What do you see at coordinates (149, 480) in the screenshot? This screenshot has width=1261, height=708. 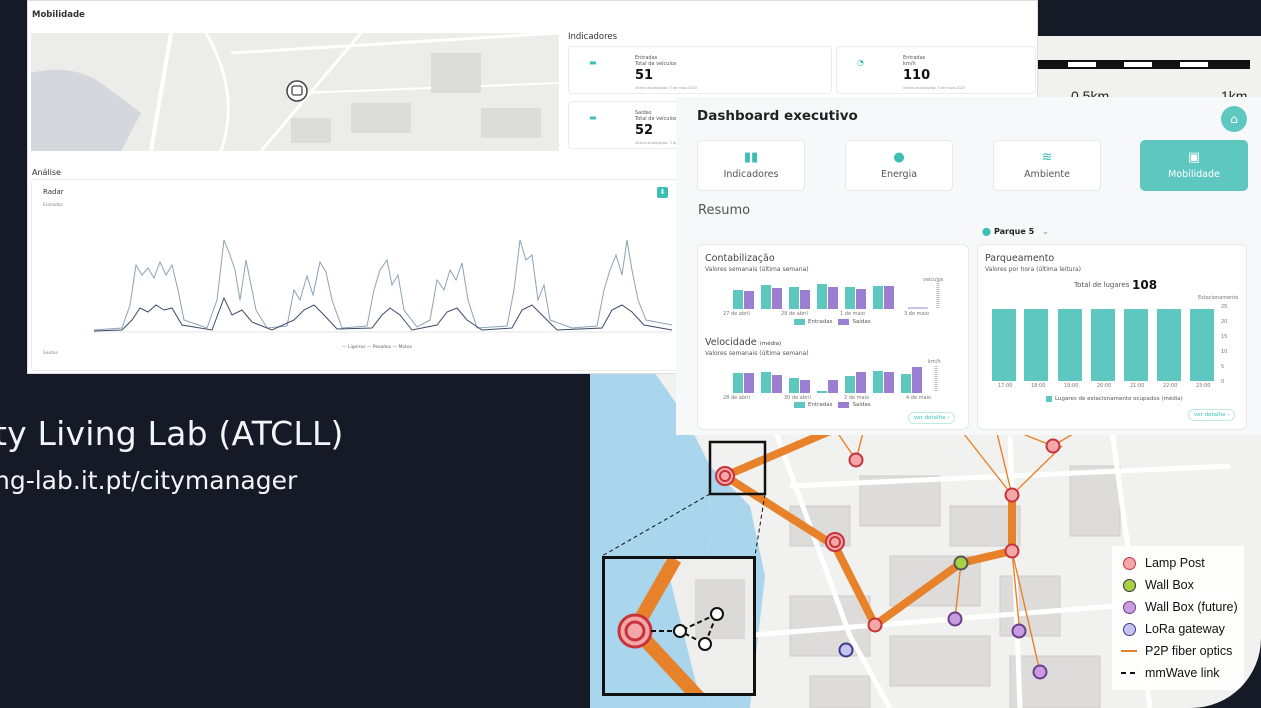 I see `slide-url: ng-lab.it.pt/citymanager` at bounding box center [149, 480].